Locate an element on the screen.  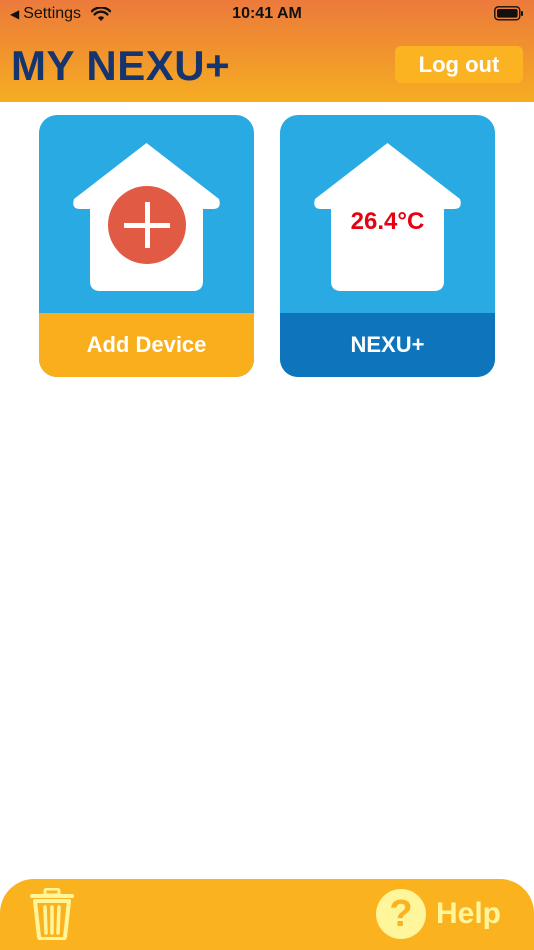
page-title: MY NEXU+ is located at coordinates (121, 65).